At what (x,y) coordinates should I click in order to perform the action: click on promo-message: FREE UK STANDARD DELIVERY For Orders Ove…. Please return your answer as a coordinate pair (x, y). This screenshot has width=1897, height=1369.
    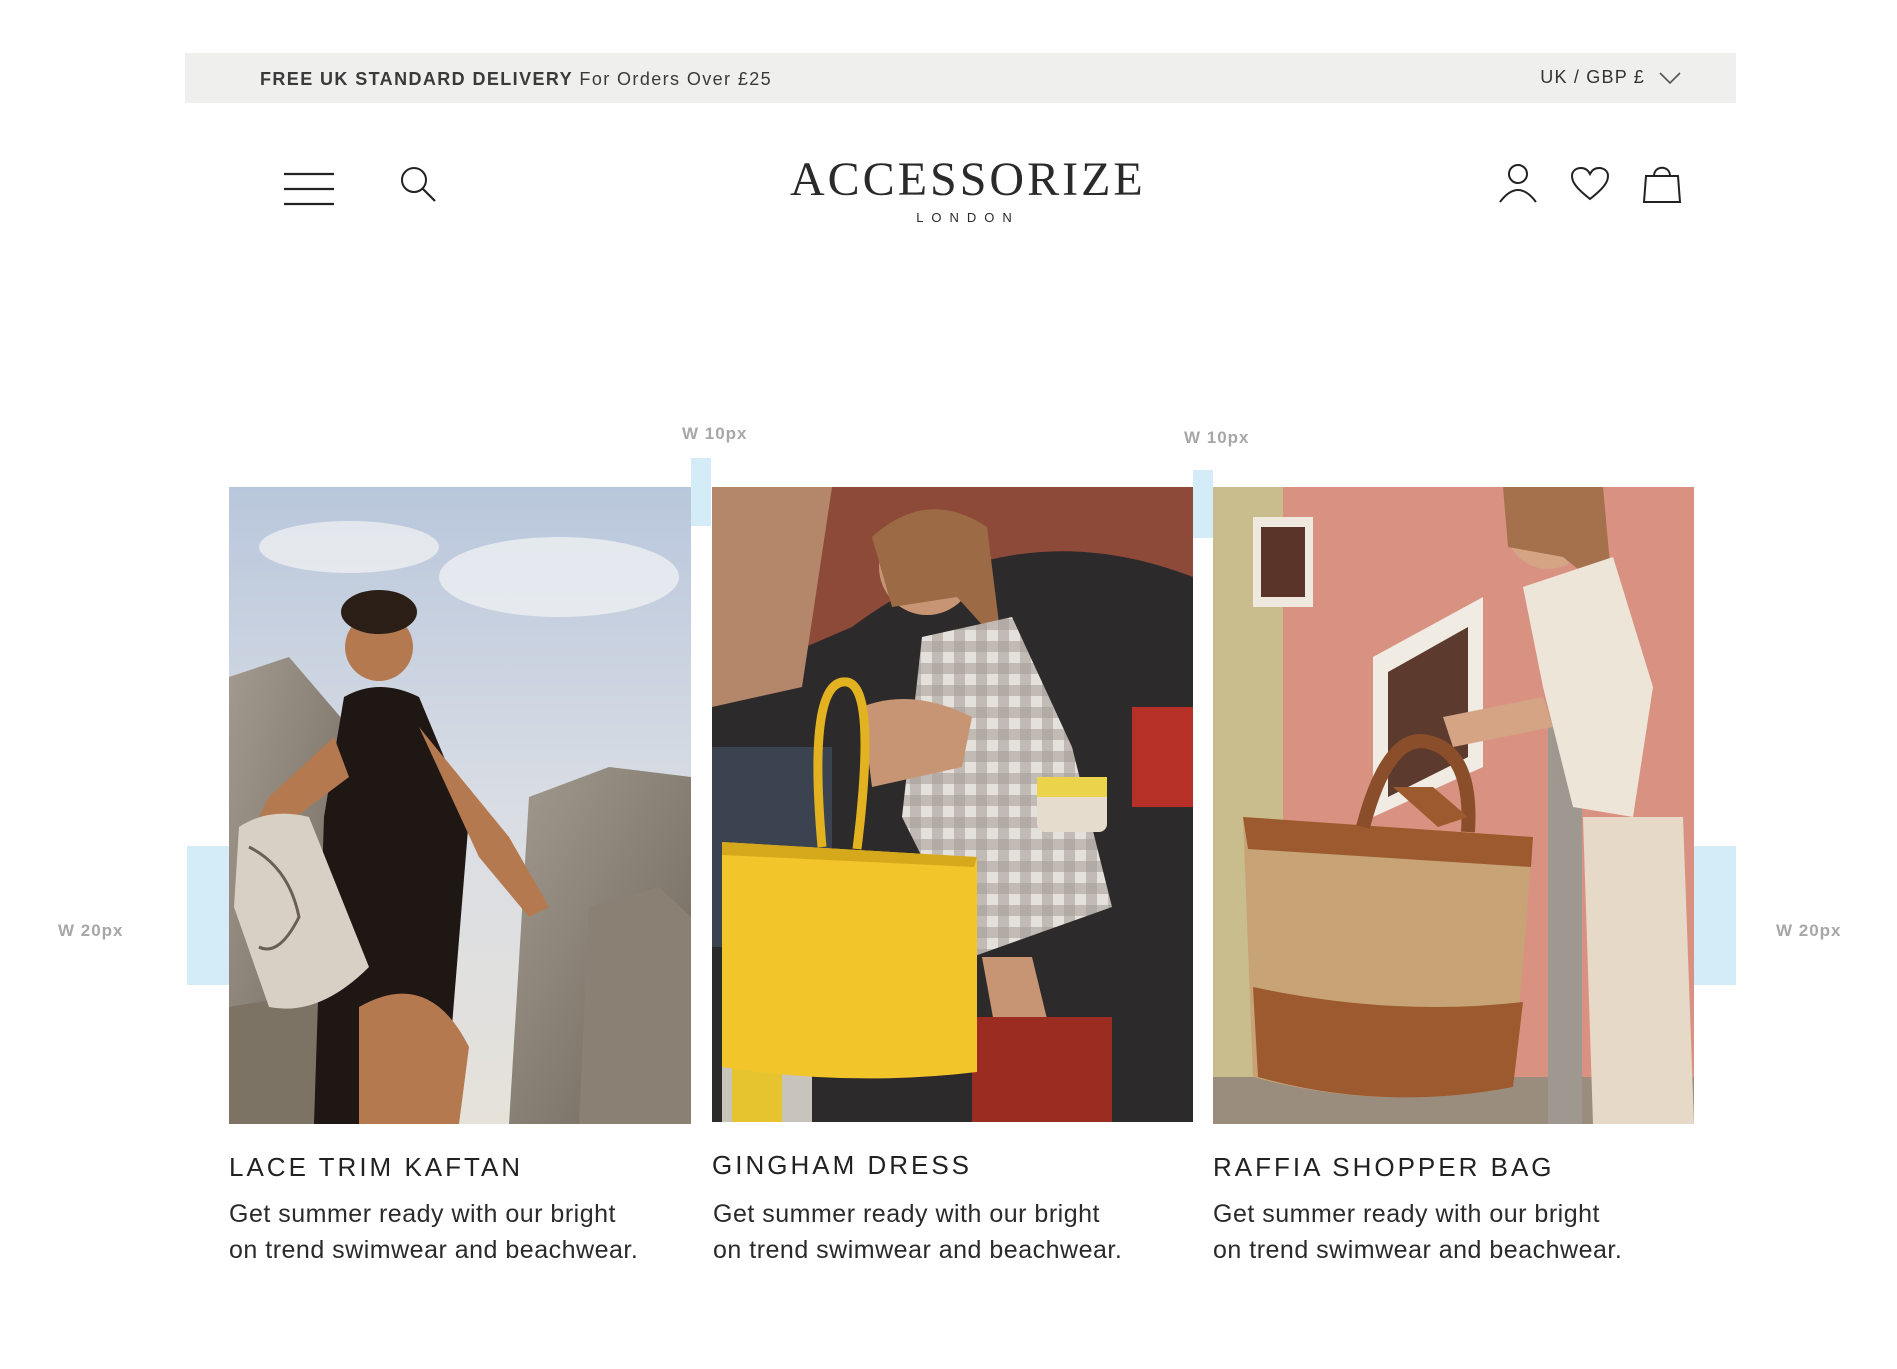
    Looking at the image, I should click on (516, 79).